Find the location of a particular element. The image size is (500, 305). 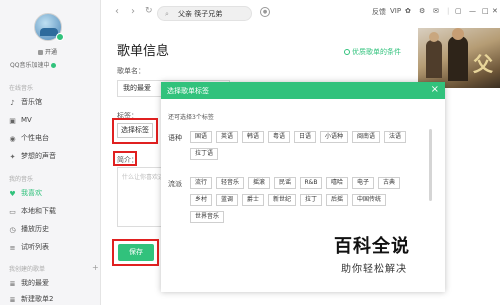

category-language-label: 语种 is located at coordinates (175, 138).